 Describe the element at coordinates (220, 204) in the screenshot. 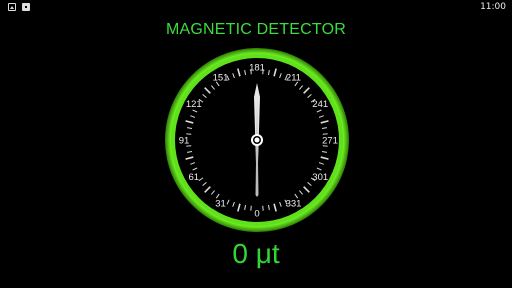

I see `dial-label: 31` at that location.